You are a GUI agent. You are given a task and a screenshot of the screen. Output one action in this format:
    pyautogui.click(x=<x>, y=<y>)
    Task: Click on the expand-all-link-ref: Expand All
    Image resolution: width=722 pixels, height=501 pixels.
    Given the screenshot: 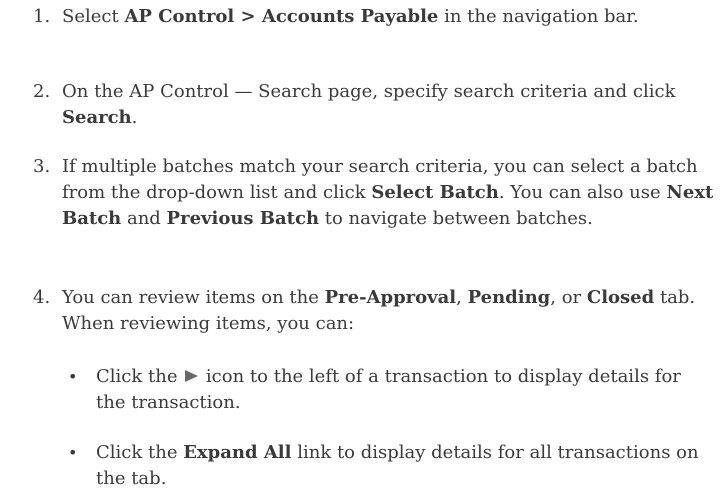 What is the action you would take?
    pyautogui.click(x=237, y=452)
    